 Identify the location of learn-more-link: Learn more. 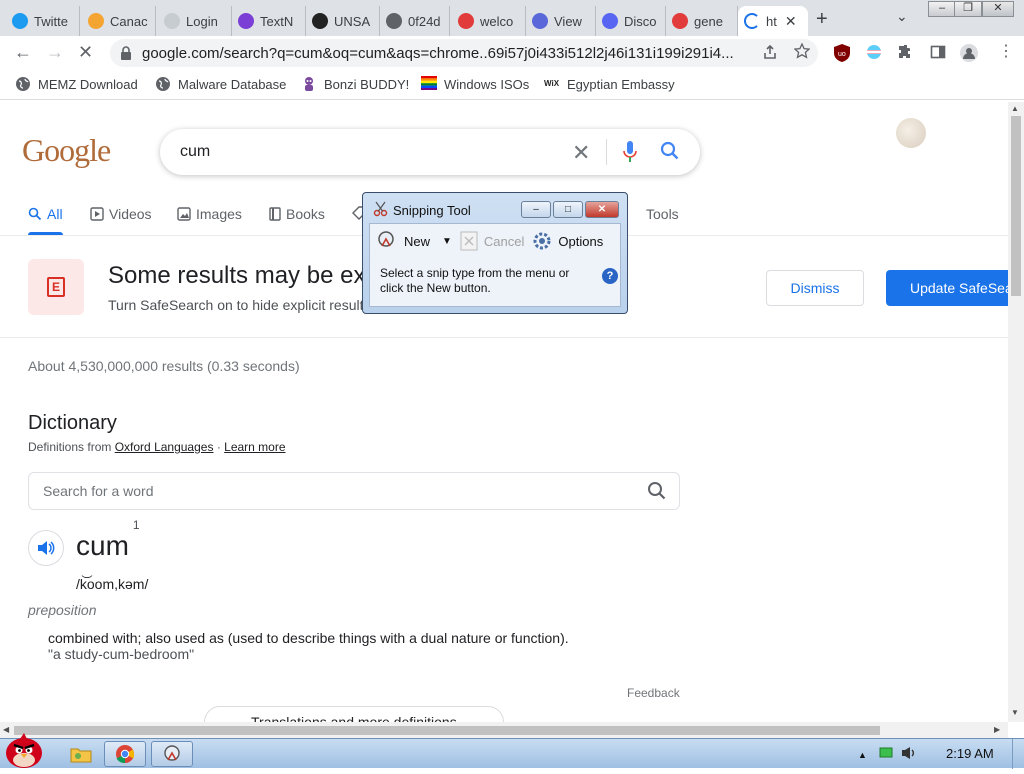
(254, 447).